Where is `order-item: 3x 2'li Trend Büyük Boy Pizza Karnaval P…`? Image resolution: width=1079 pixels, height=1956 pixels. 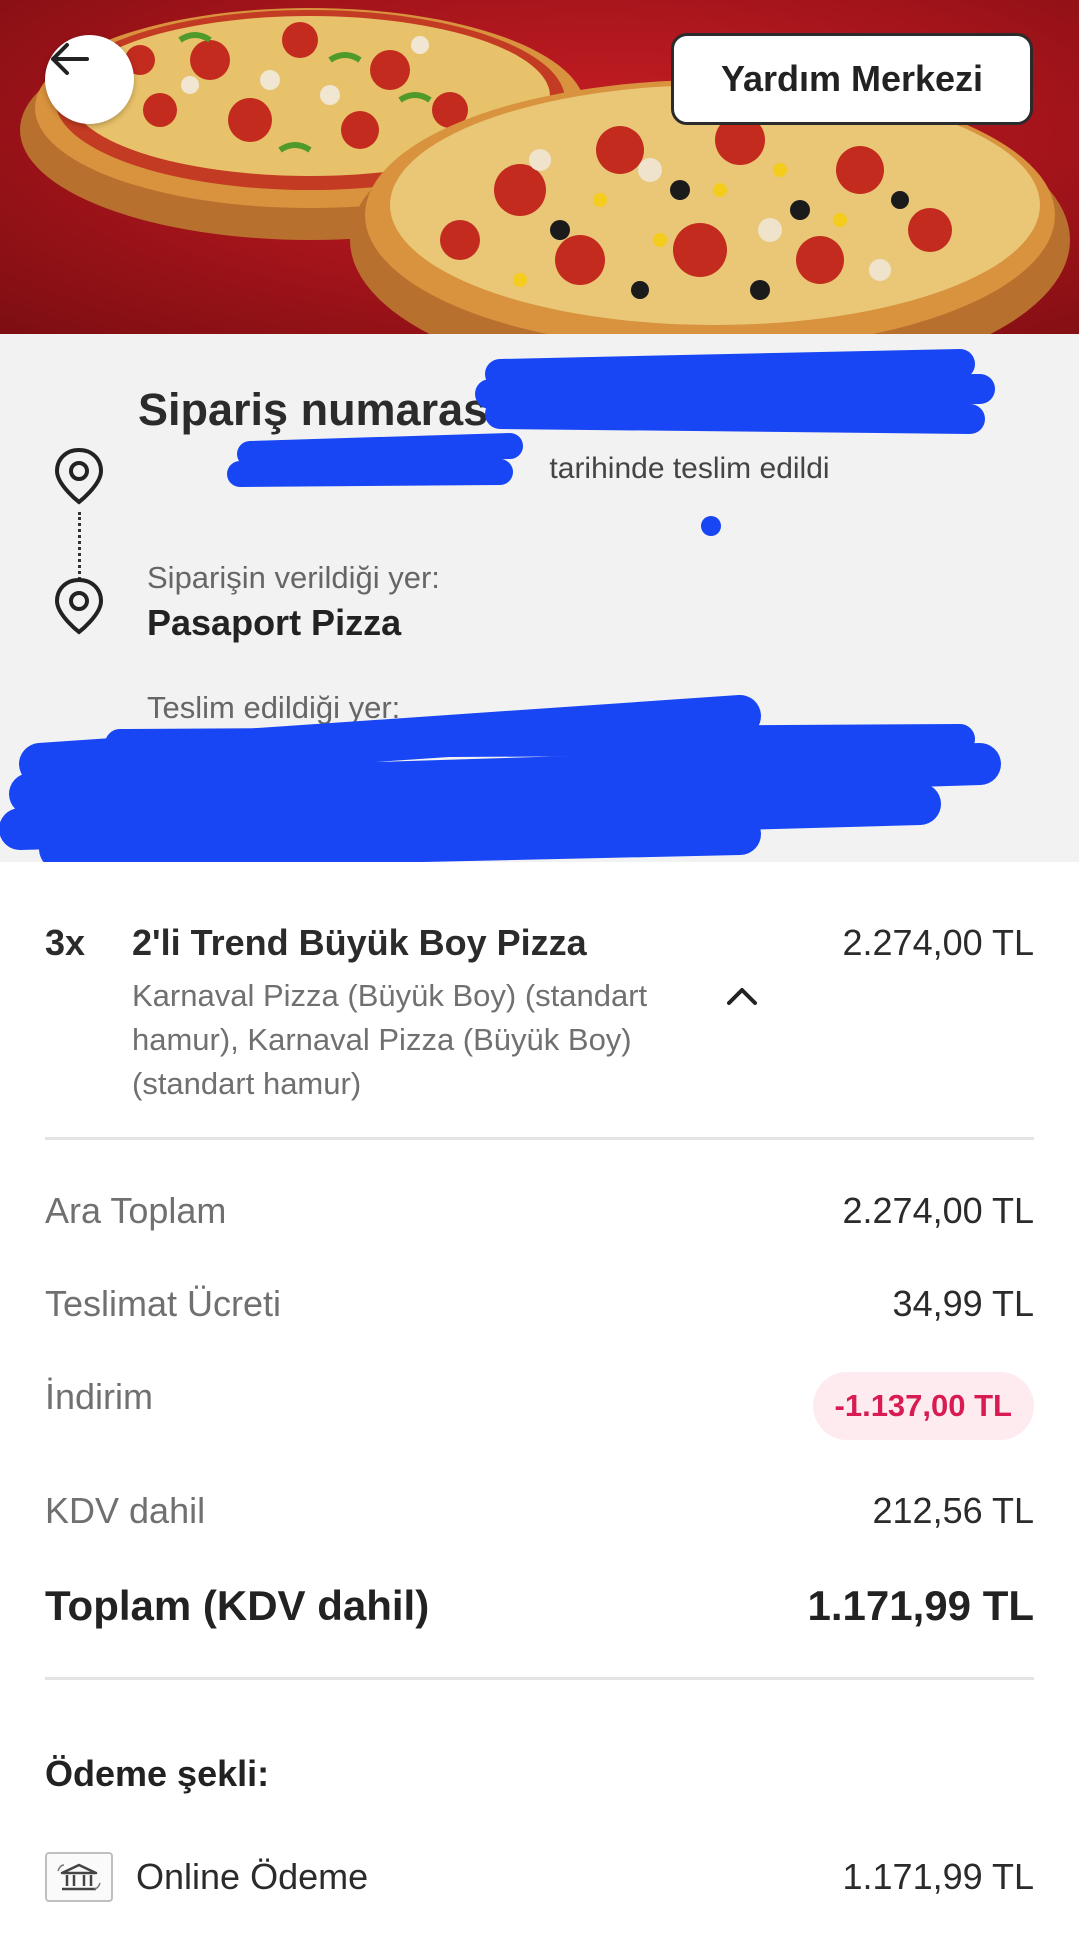
order-item: 3x 2'li Trend Büyük Boy Pizza Karnaval P… is located at coordinates (539, 1000).